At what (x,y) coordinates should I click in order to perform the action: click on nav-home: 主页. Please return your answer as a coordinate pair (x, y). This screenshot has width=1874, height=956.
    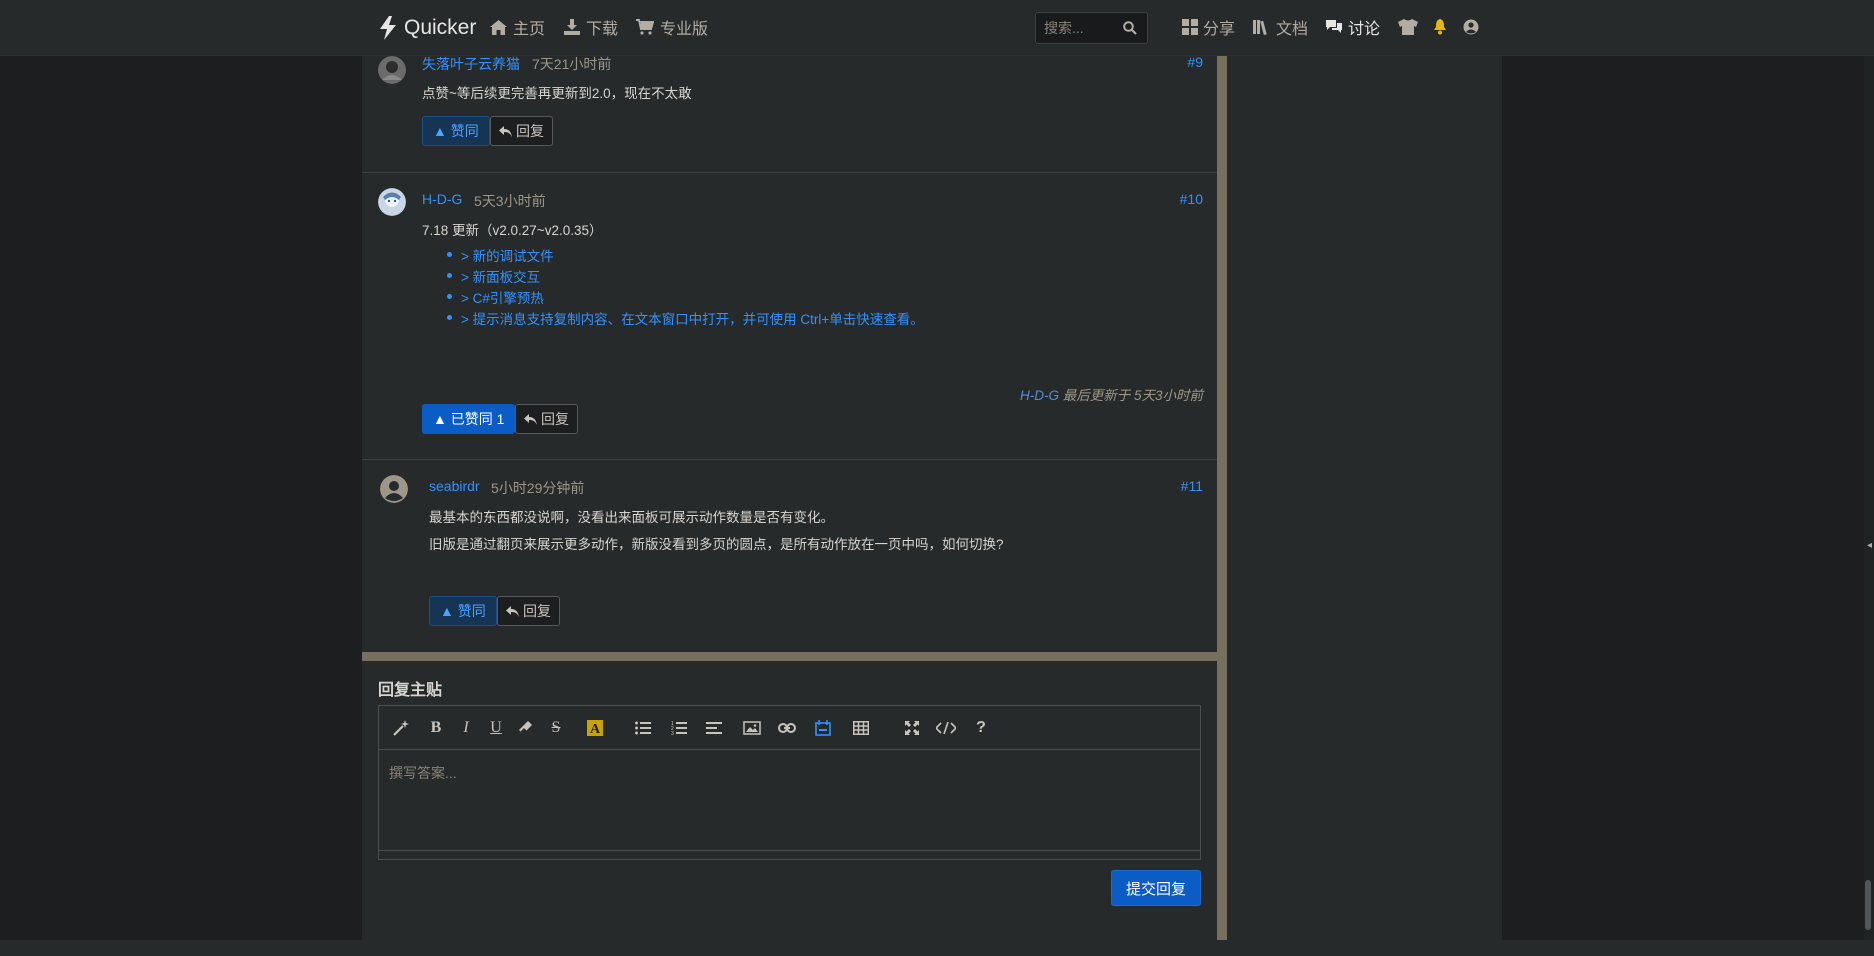
    Looking at the image, I should click on (517, 27).